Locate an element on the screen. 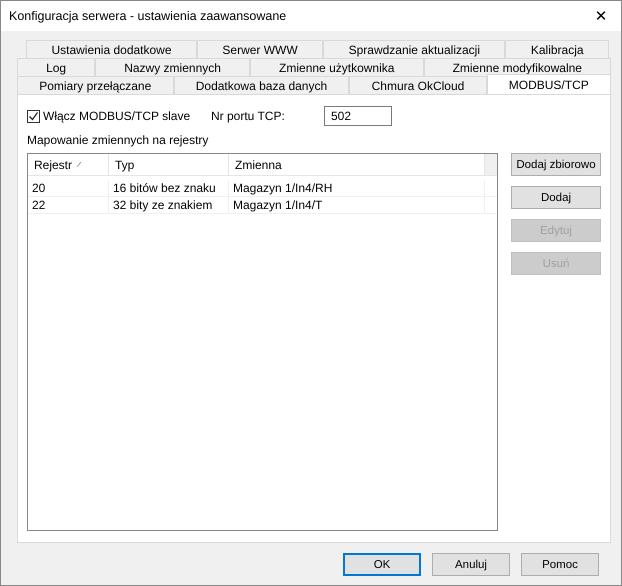 The height and width of the screenshot is (586, 622). tab: Ustawienia dodatkowe is located at coordinates (111, 49).